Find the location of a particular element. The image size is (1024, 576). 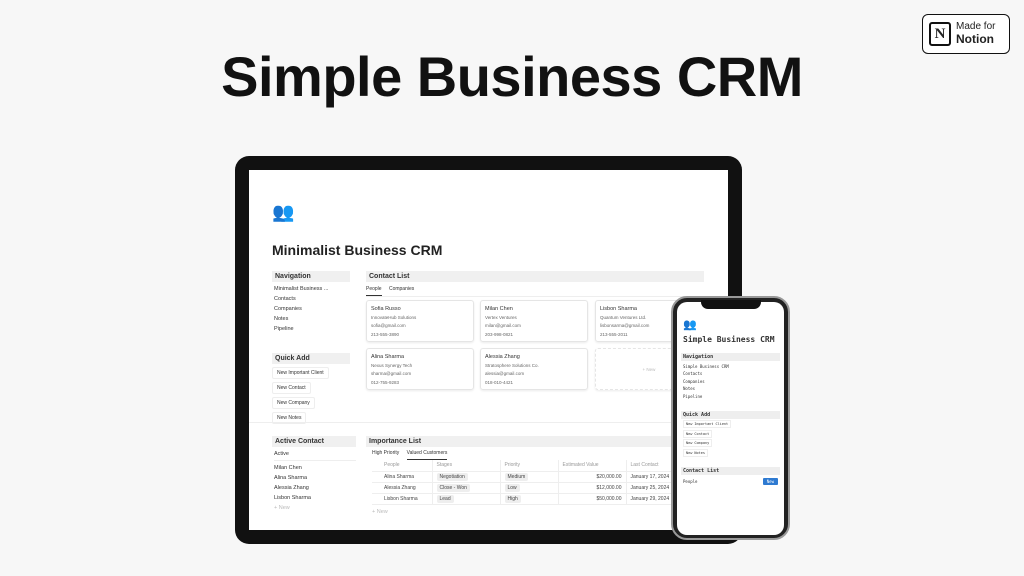

contact-phone: 213-555-3890 is located at coordinates (385, 334).